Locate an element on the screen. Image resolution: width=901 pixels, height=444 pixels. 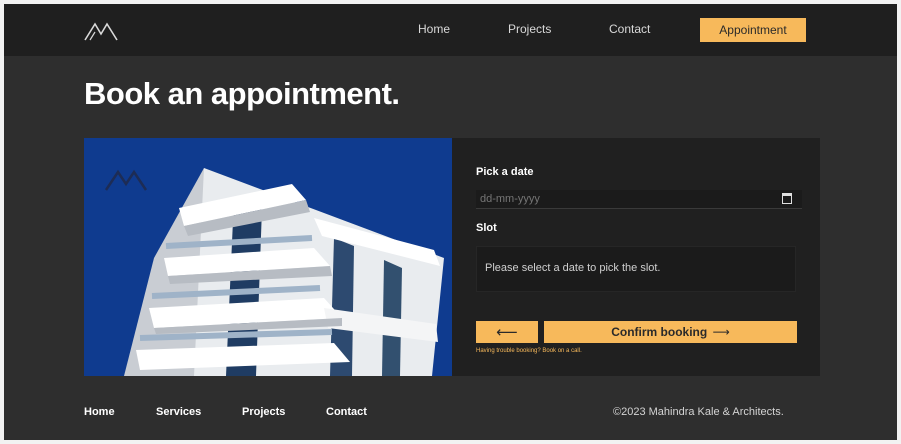
book-on-call-link: Having trouble booking? Book on a call. is located at coordinates (529, 351).